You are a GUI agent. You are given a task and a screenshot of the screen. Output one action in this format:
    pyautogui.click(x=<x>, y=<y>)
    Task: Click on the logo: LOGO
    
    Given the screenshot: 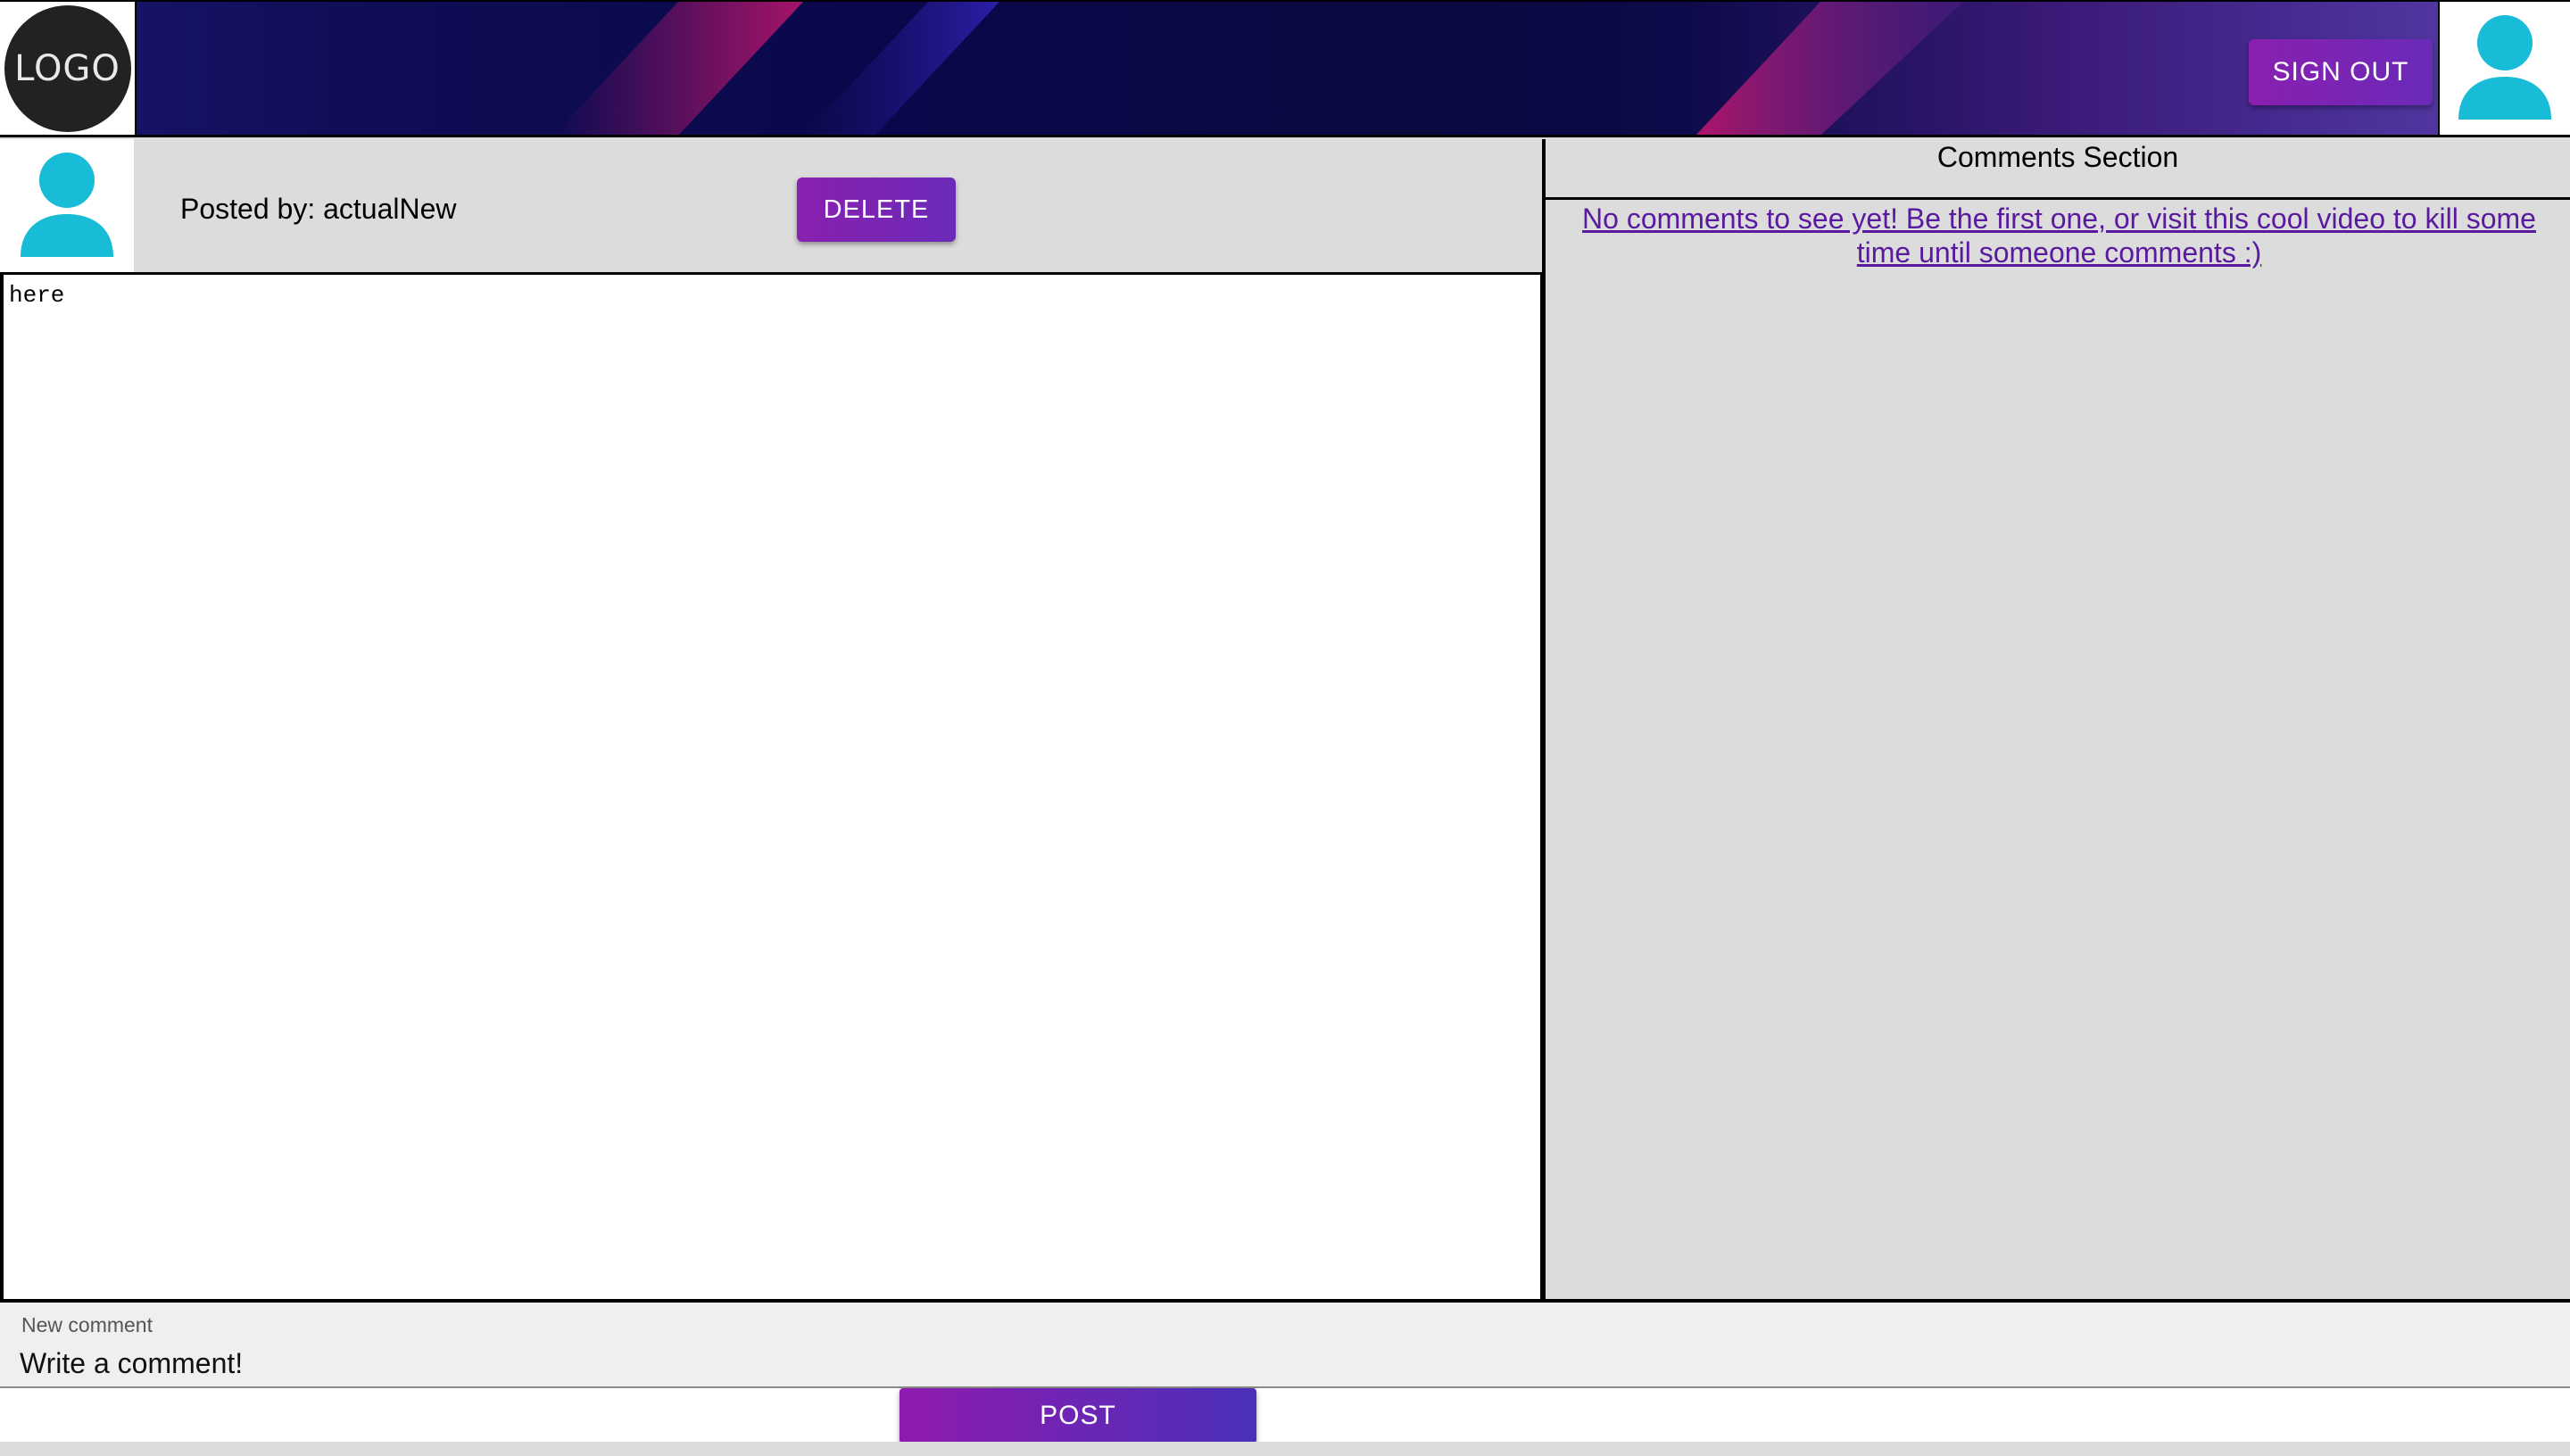 What is the action you would take?
    pyautogui.click(x=68, y=68)
    